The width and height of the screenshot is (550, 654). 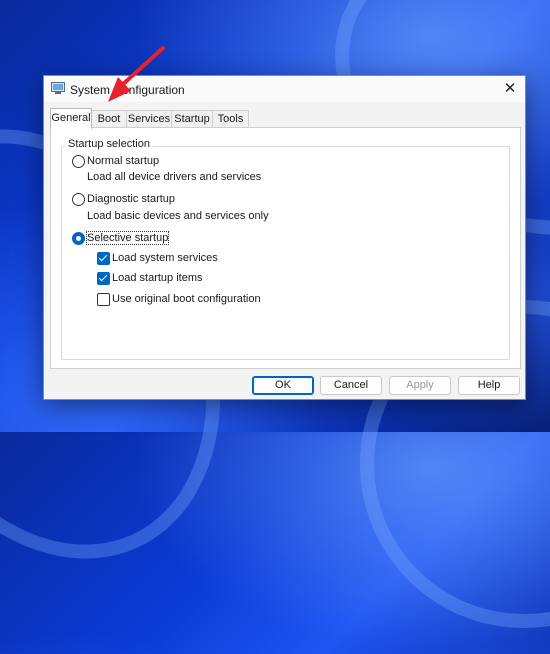 What do you see at coordinates (230, 119) in the screenshot?
I see `tab-tools: Tools` at bounding box center [230, 119].